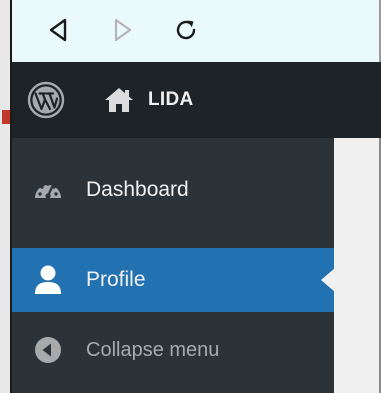  What do you see at coordinates (119, 100) in the screenshot?
I see `home-icon` at bounding box center [119, 100].